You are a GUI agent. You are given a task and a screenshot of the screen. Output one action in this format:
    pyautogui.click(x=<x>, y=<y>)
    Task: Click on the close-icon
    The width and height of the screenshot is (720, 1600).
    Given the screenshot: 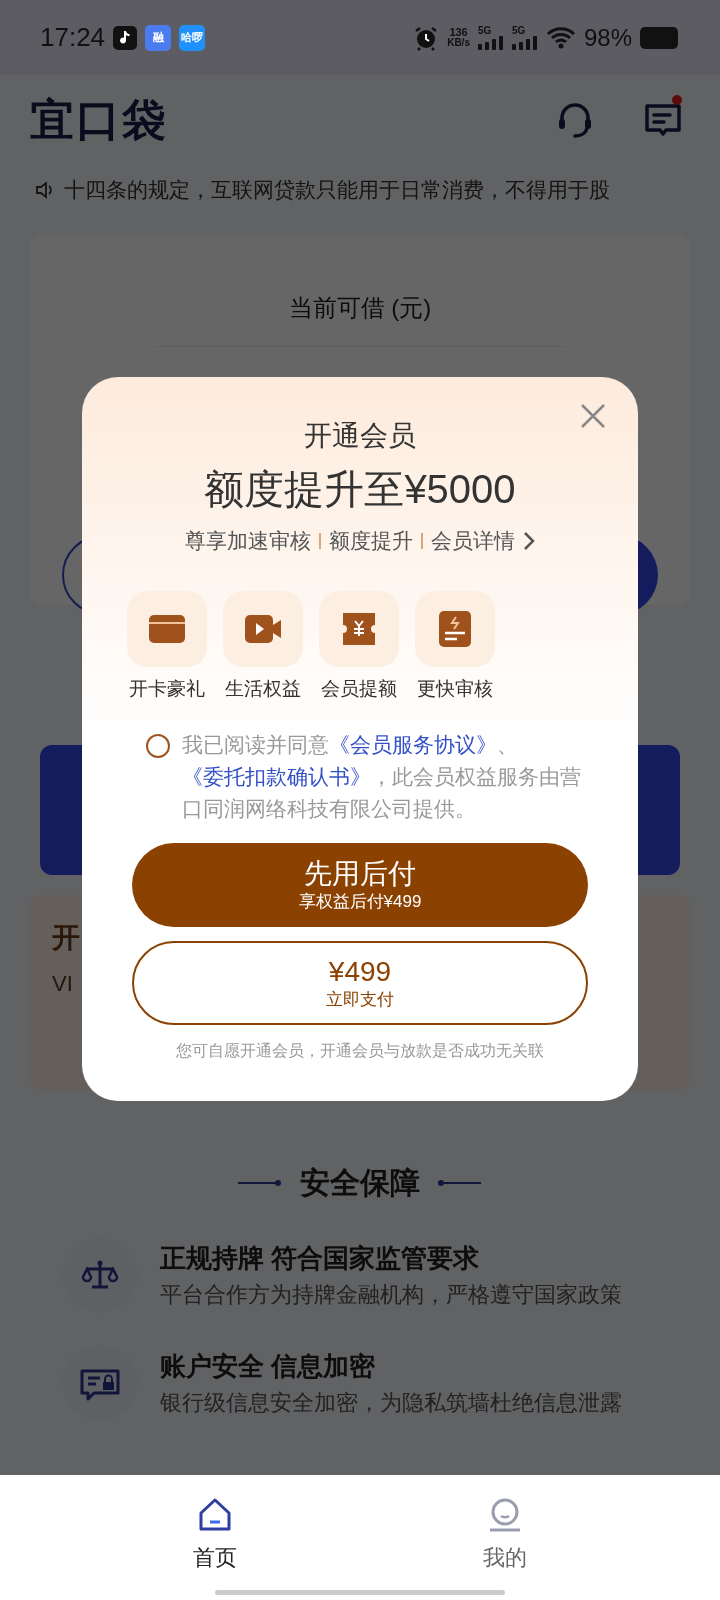 What is the action you would take?
    pyautogui.click(x=593, y=416)
    